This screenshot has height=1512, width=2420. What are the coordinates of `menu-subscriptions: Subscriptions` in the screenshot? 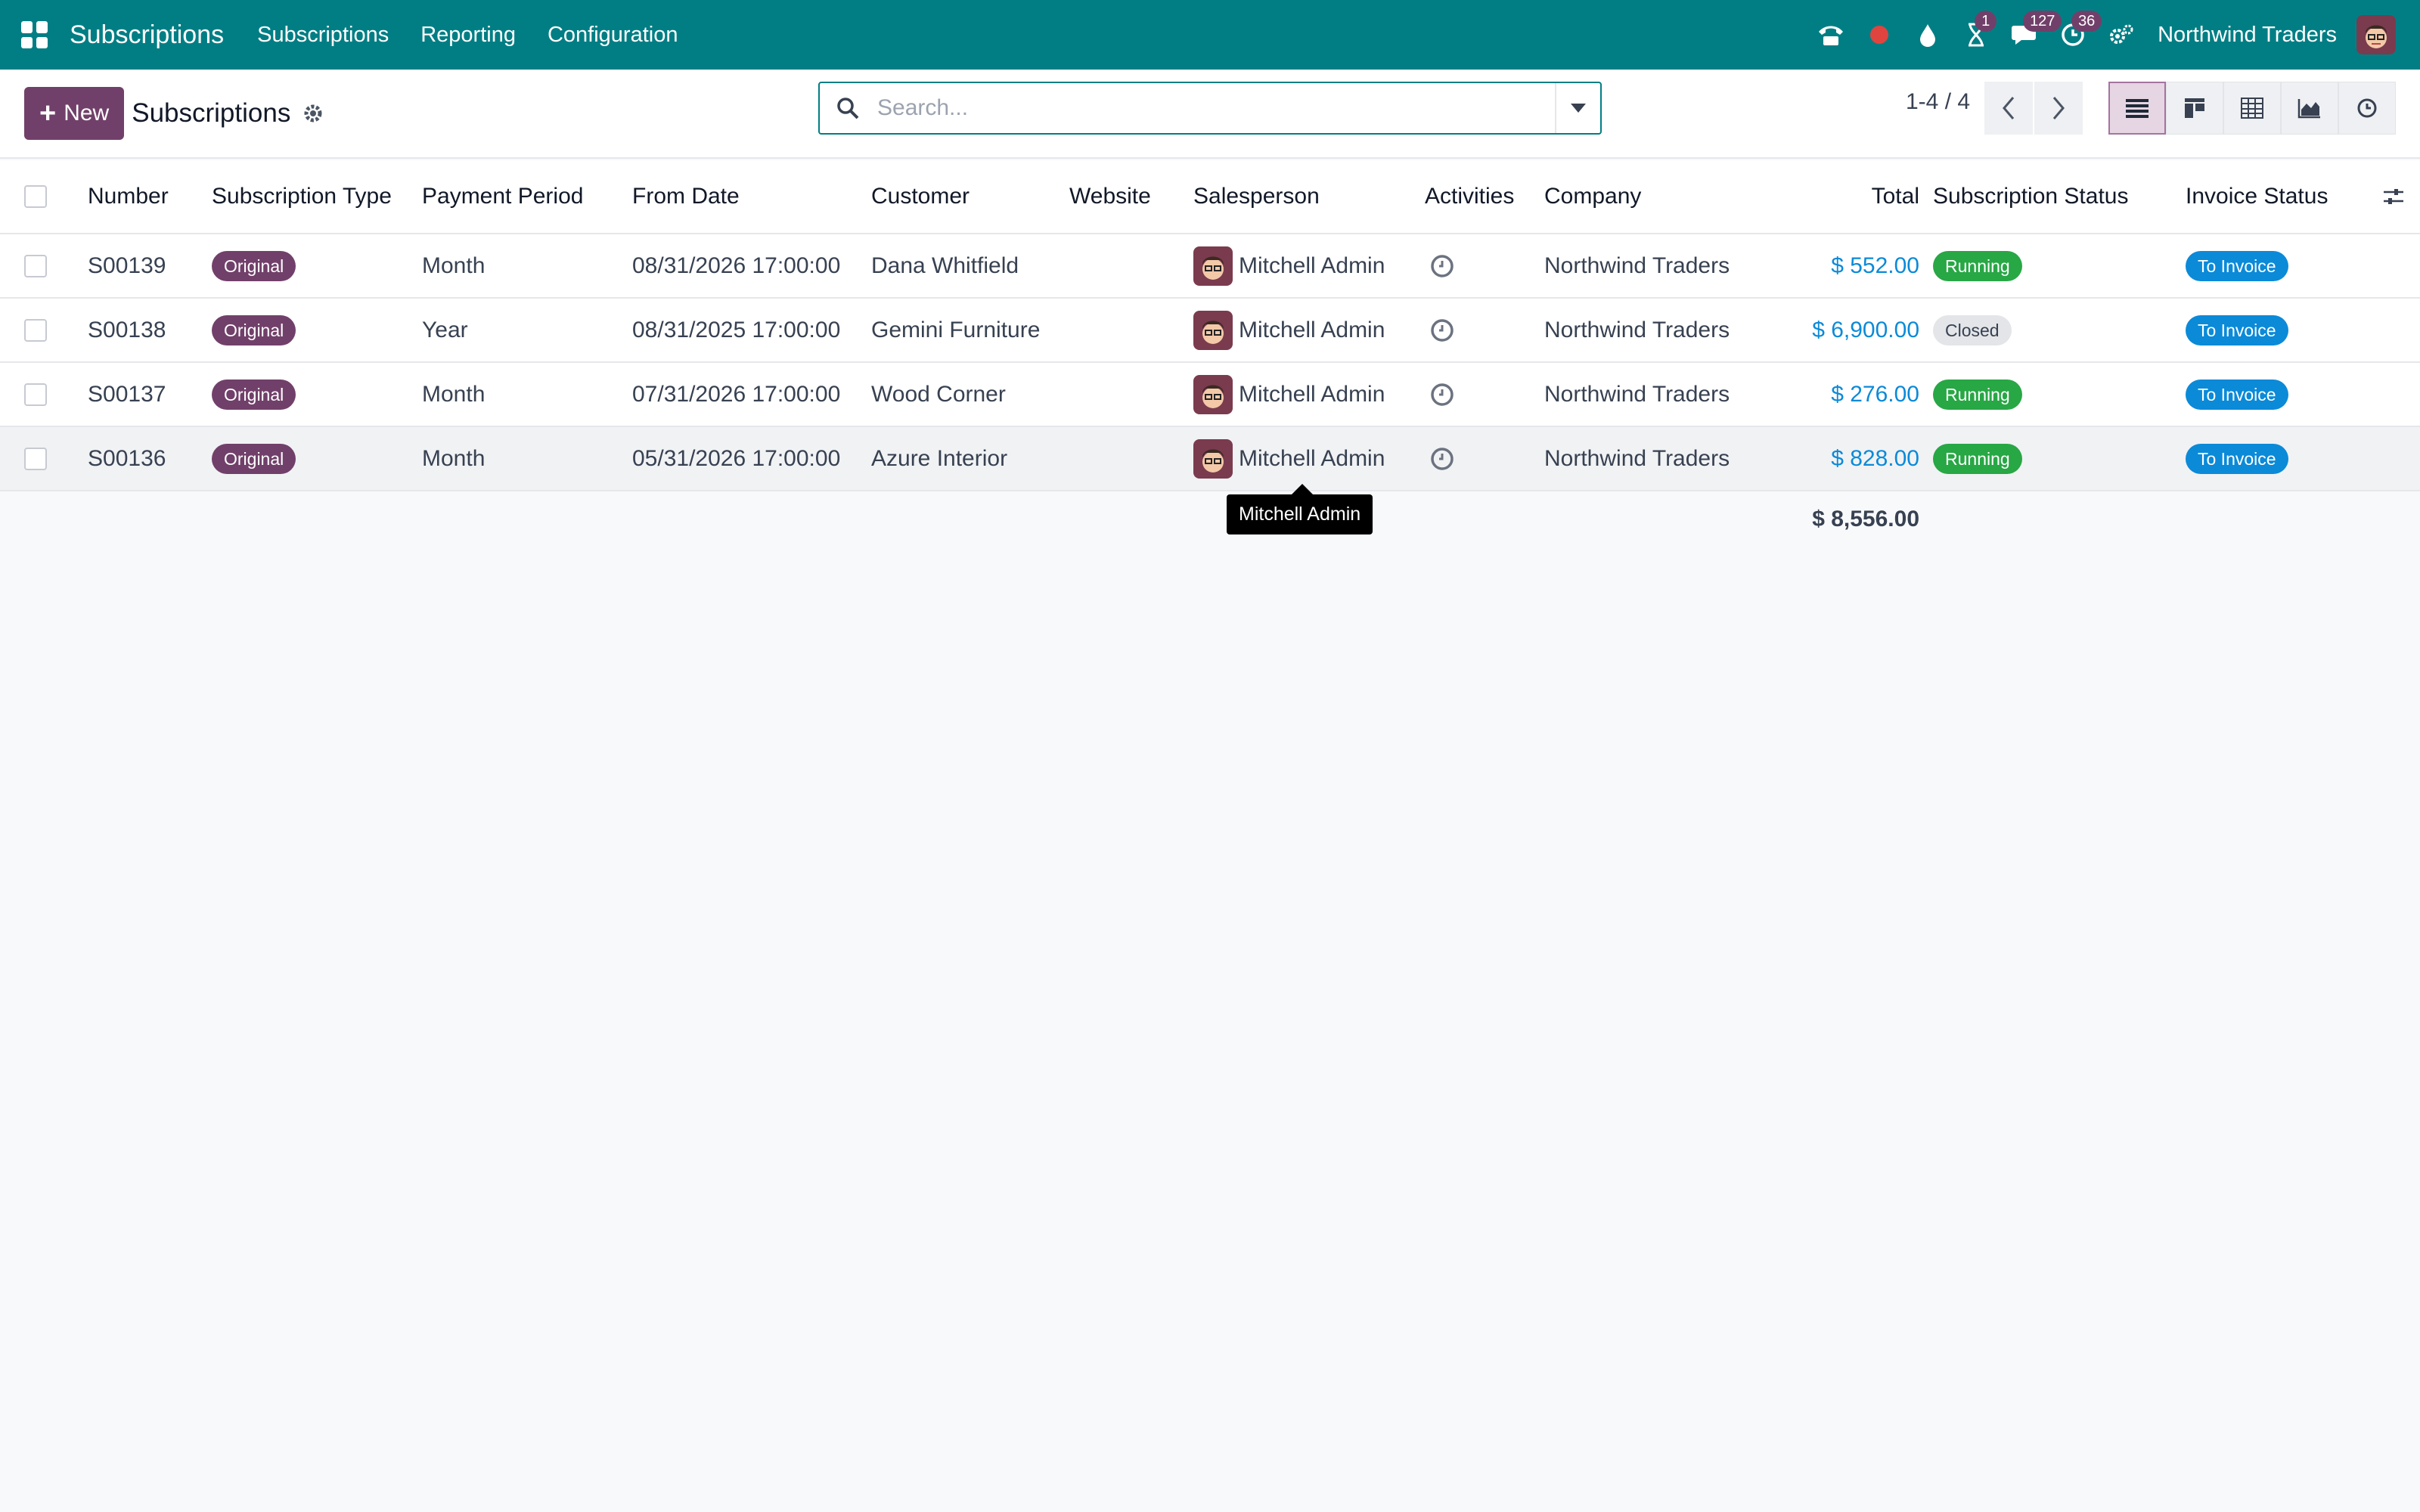 It's located at (323, 36).